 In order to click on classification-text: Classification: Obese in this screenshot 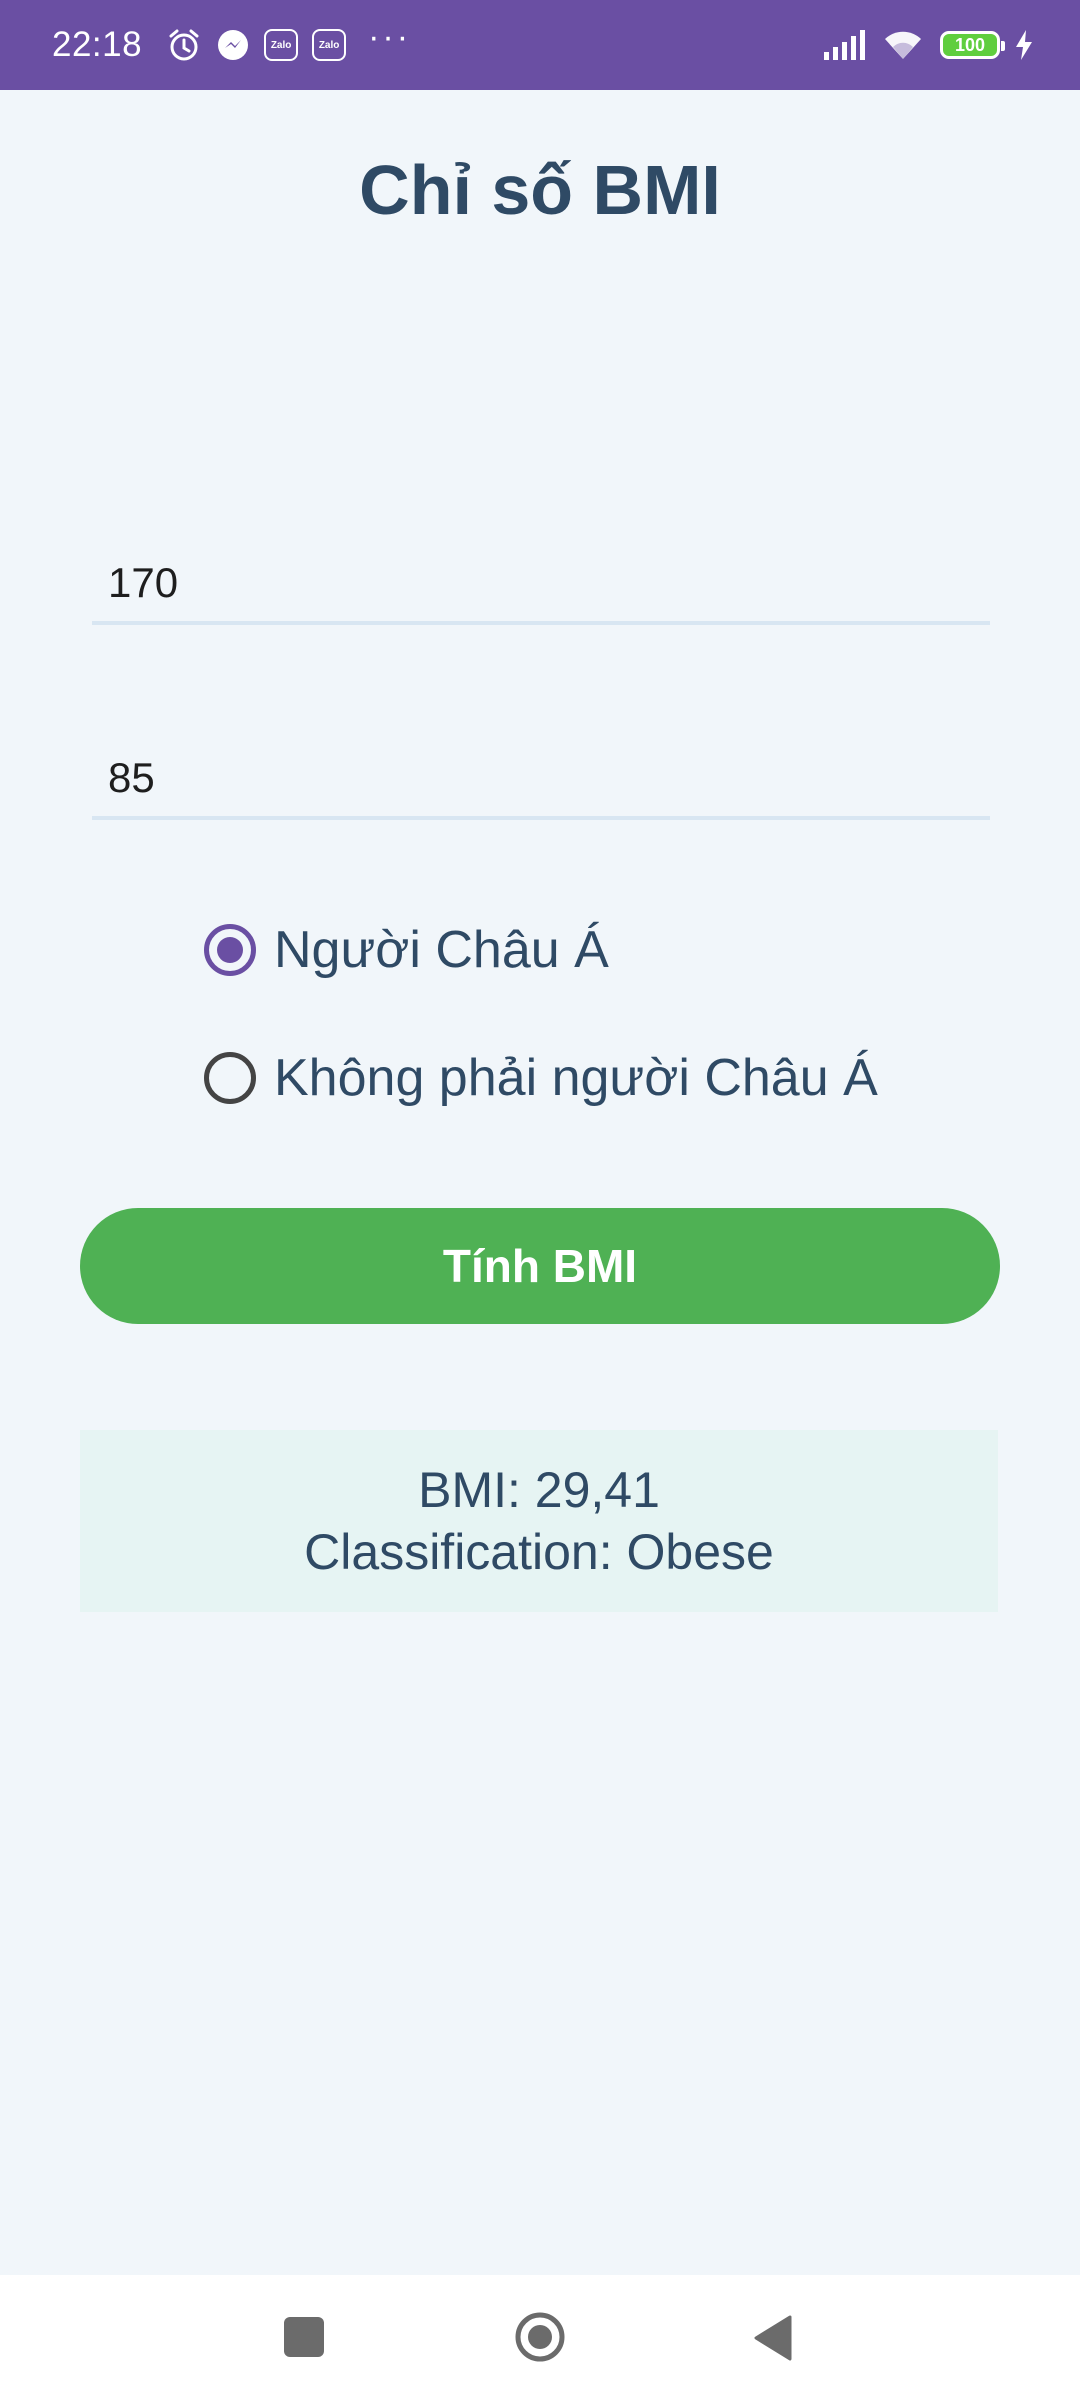, I will do `click(539, 1552)`.